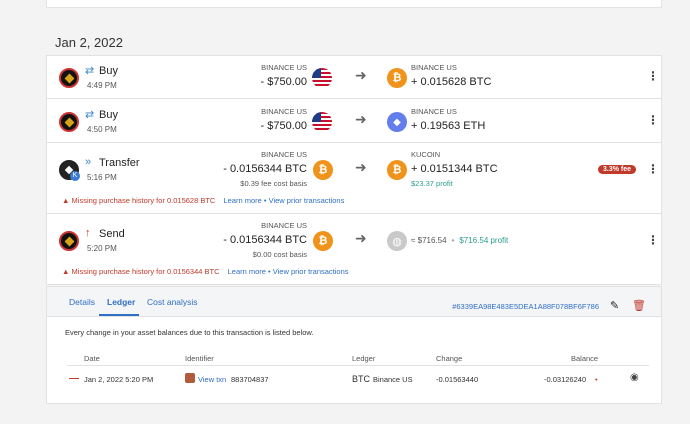 This screenshot has height=424, width=690. Describe the element at coordinates (102, 177) in the screenshot. I see `transaction-time: 5:16 PM` at that location.